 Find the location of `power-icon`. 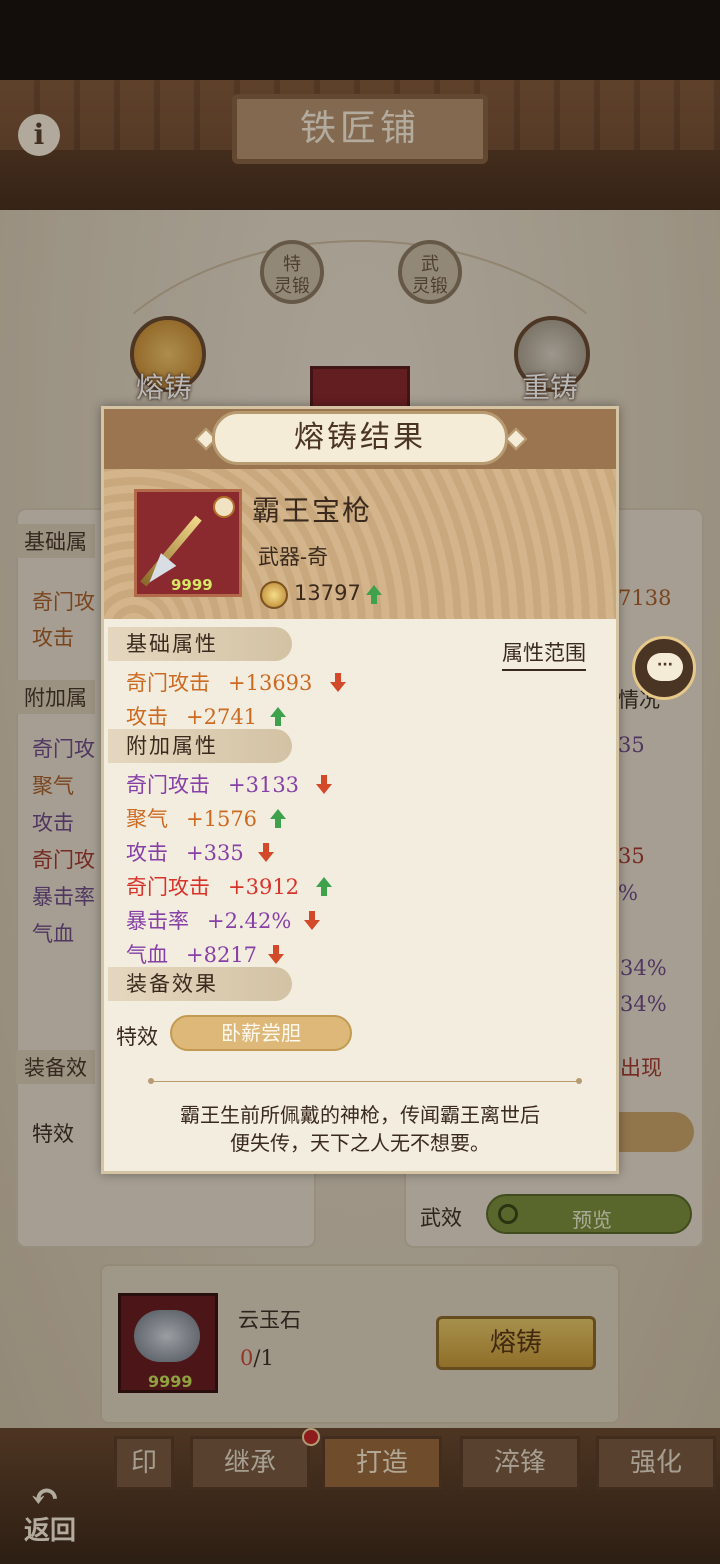

power-icon is located at coordinates (274, 595).